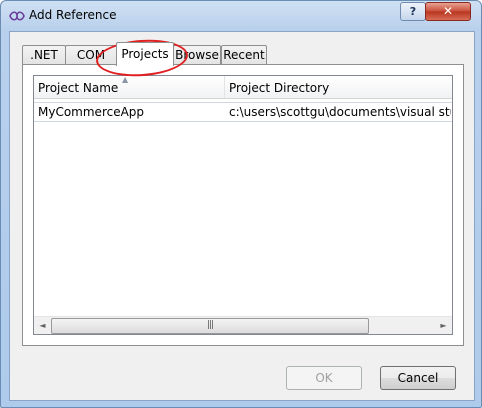  I want to click on grip-icon: |||, so click(210, 325).